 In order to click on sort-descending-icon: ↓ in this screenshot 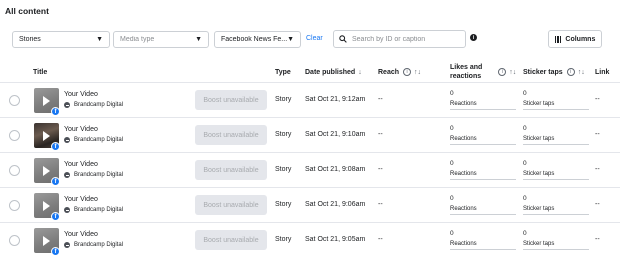, I will do `click(360, 72)`.